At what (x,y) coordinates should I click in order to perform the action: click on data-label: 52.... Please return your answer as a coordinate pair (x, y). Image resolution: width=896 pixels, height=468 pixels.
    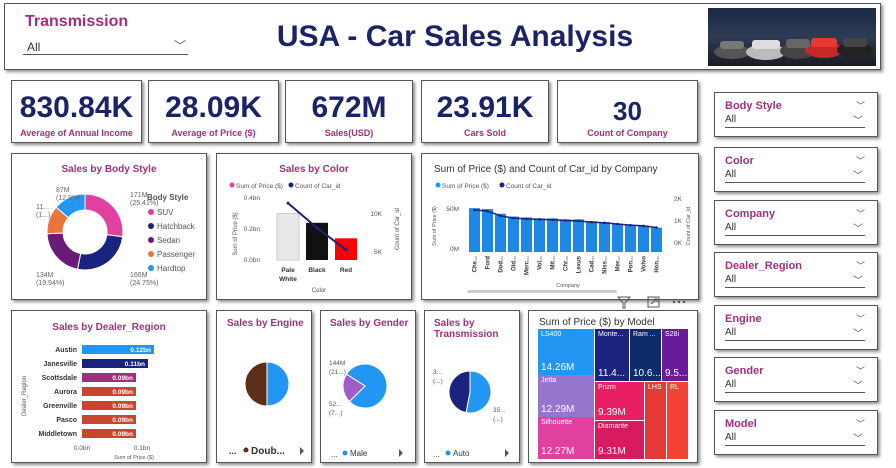
    Looking at the image, I should click on (335, 404).